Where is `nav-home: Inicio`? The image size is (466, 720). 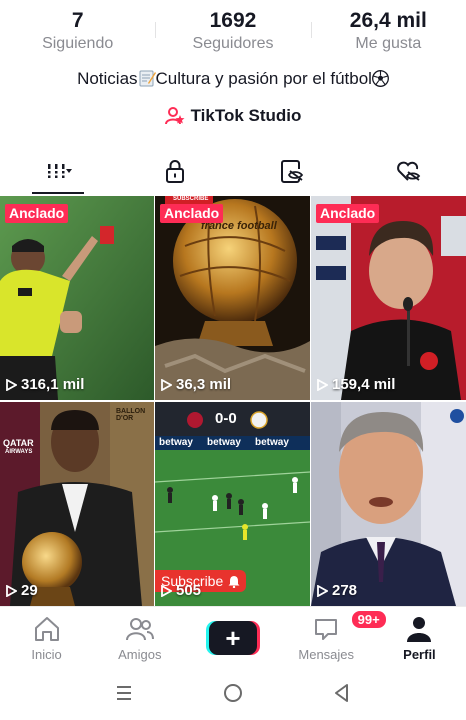 nav-home: Inicio is located at coordinates (46, 636).